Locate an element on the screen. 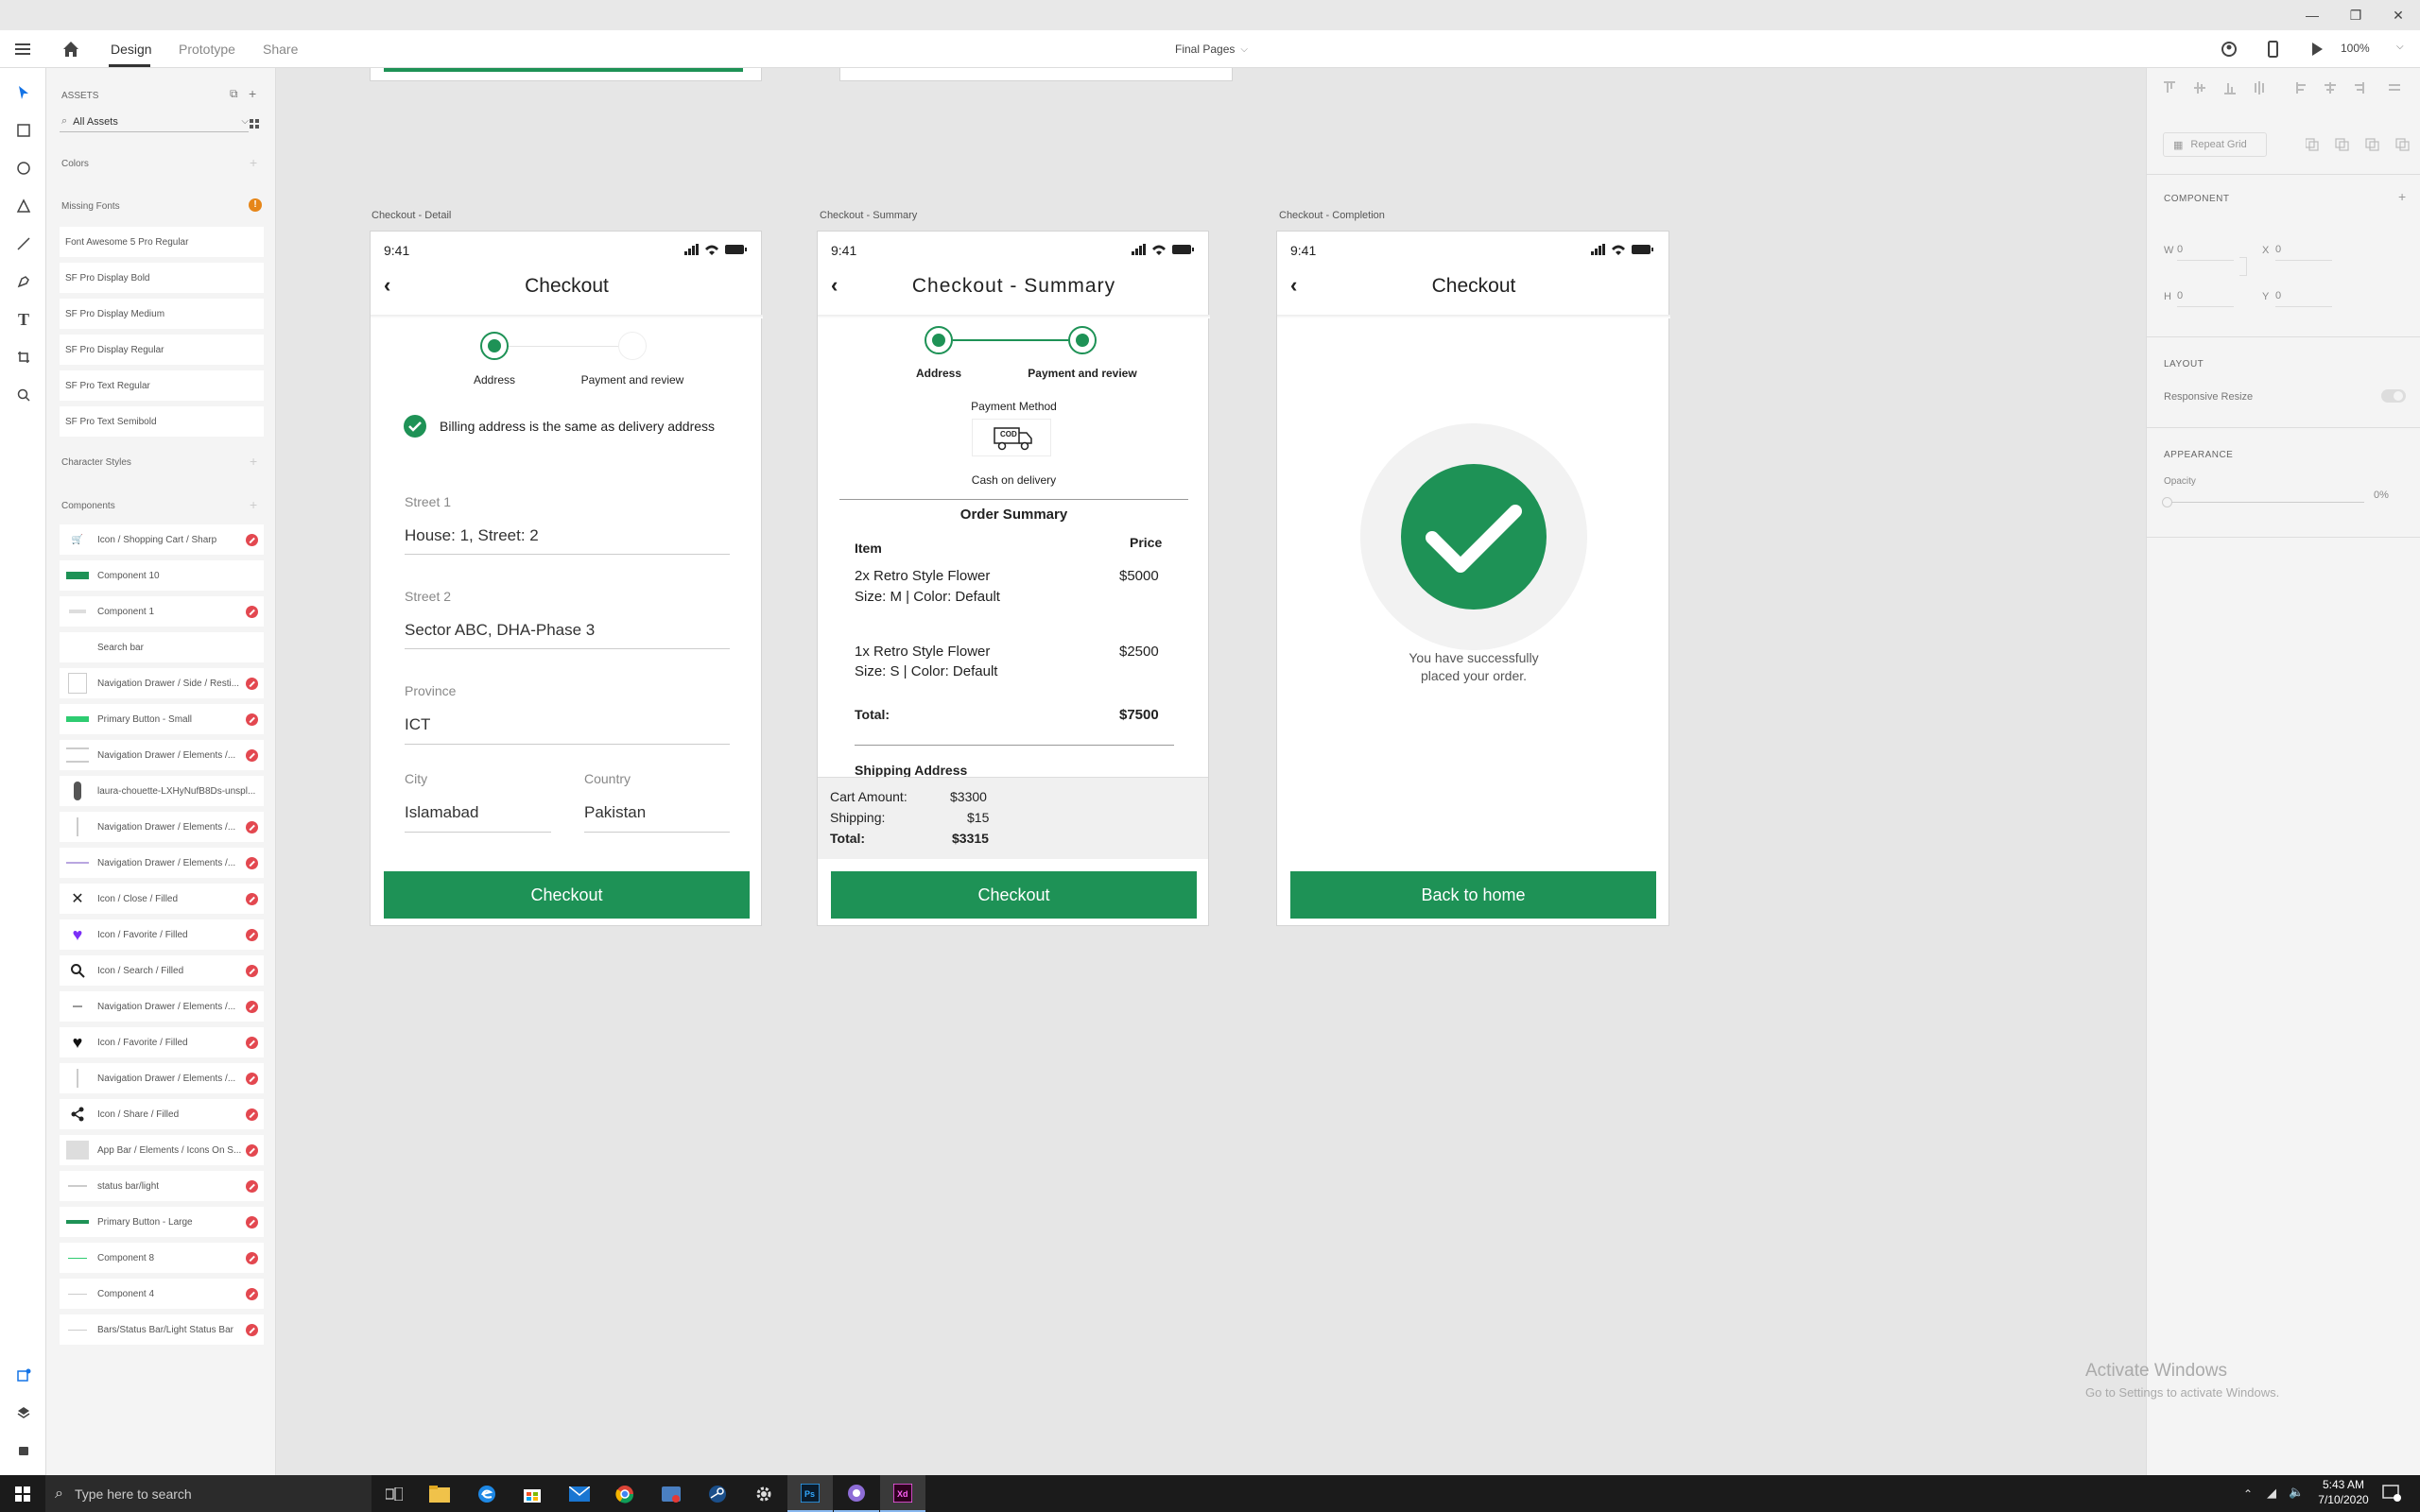  street2-field: Sector ABC, DHA-Phase 3 is located at coordinates (500, 630).